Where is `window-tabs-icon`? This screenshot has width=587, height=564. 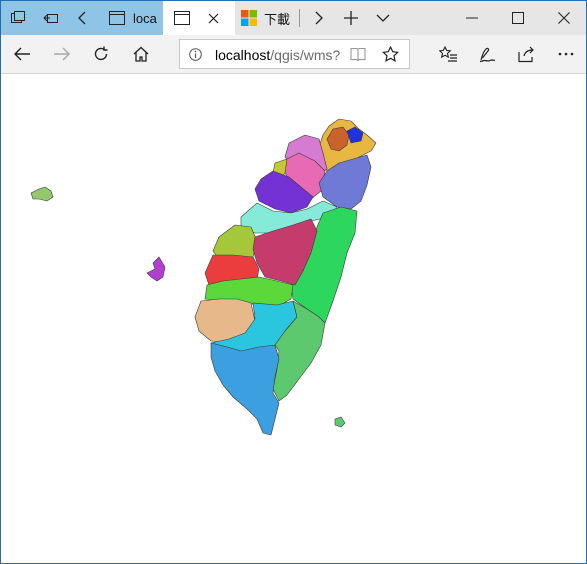 window-tabs-icon is located at coordinates (18, 17).